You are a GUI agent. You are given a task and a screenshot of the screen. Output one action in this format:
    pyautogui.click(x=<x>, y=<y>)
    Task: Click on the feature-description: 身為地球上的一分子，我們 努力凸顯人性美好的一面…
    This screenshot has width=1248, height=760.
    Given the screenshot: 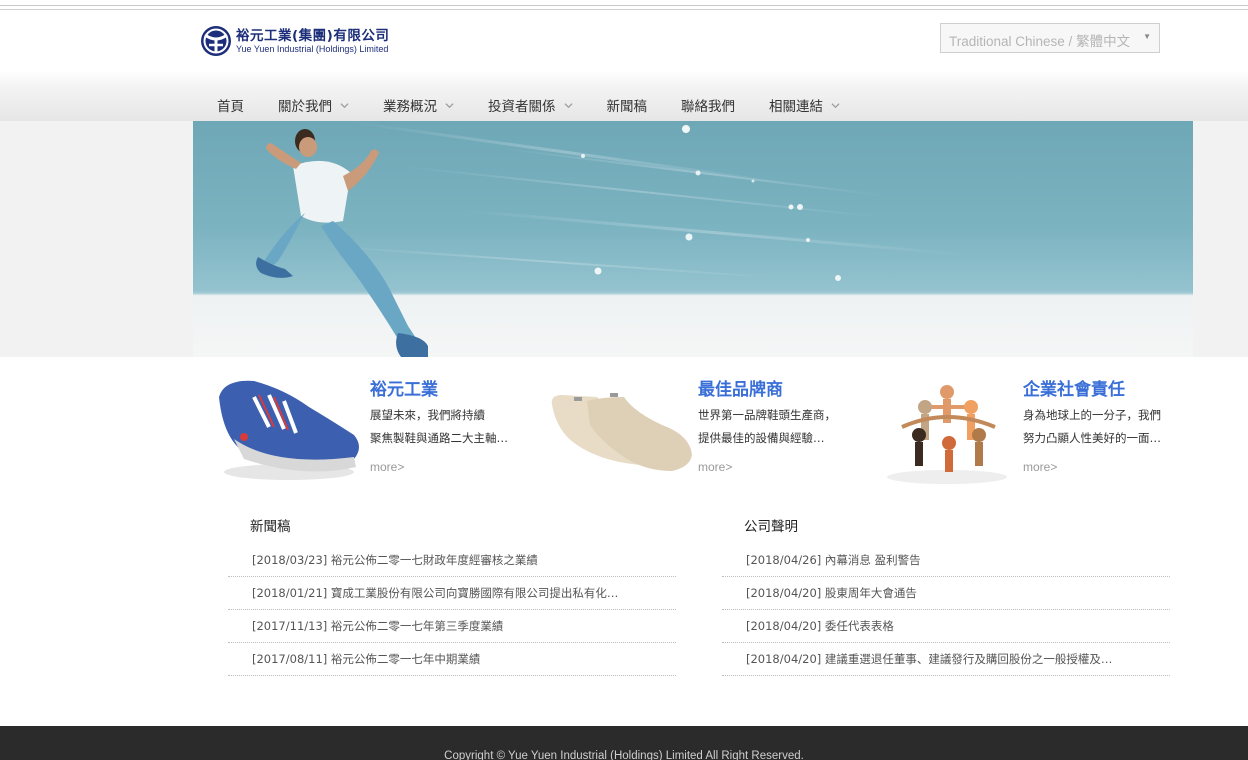 What is the action you would take?
    pyautogui.click(x=1108, y=427)
    